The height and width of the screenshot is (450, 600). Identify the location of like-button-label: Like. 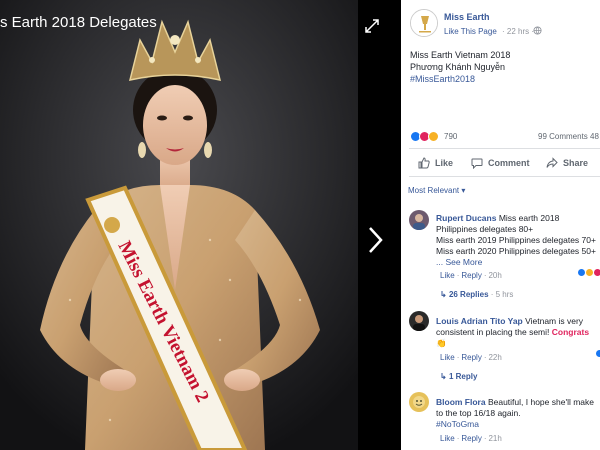
(444, 163).